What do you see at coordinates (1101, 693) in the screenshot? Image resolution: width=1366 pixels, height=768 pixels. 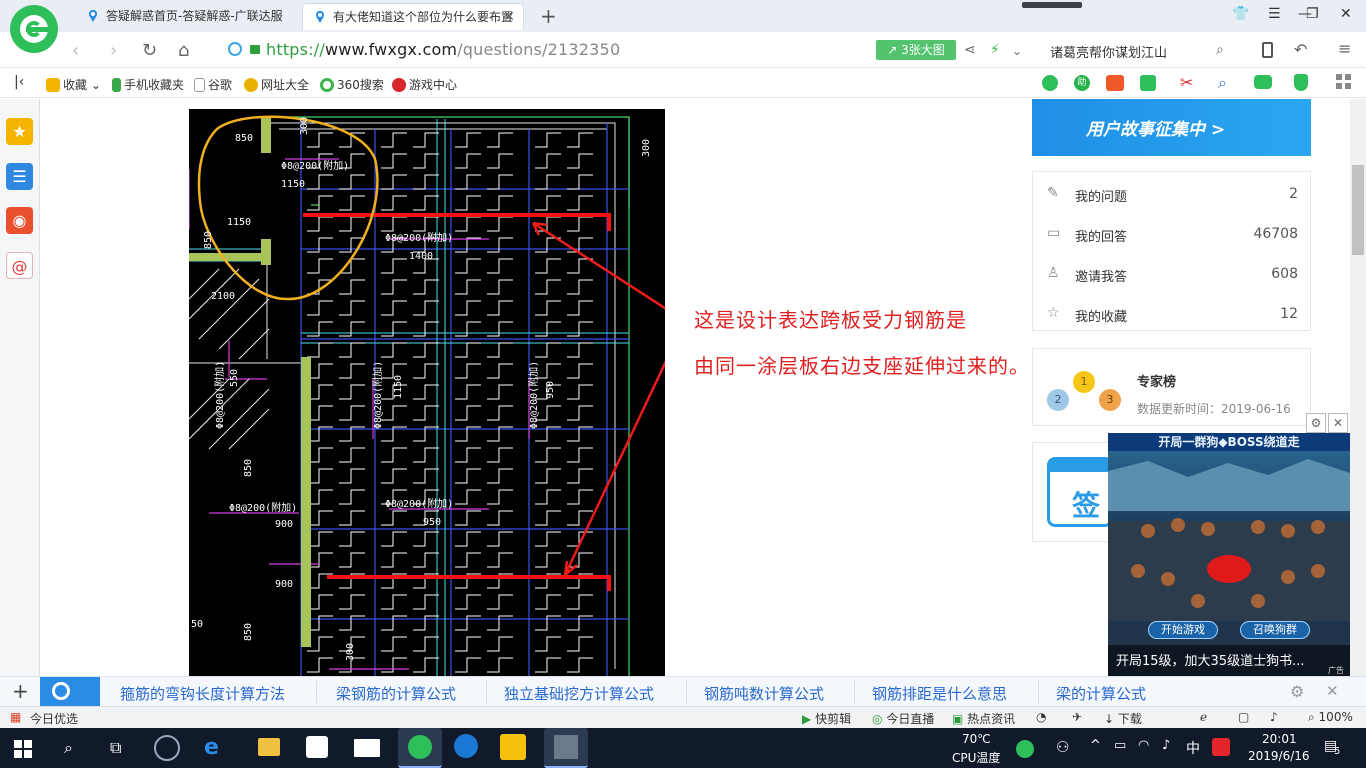 I see `related-search-6: 梁的计算公式` at bounding box center [1101, 693].